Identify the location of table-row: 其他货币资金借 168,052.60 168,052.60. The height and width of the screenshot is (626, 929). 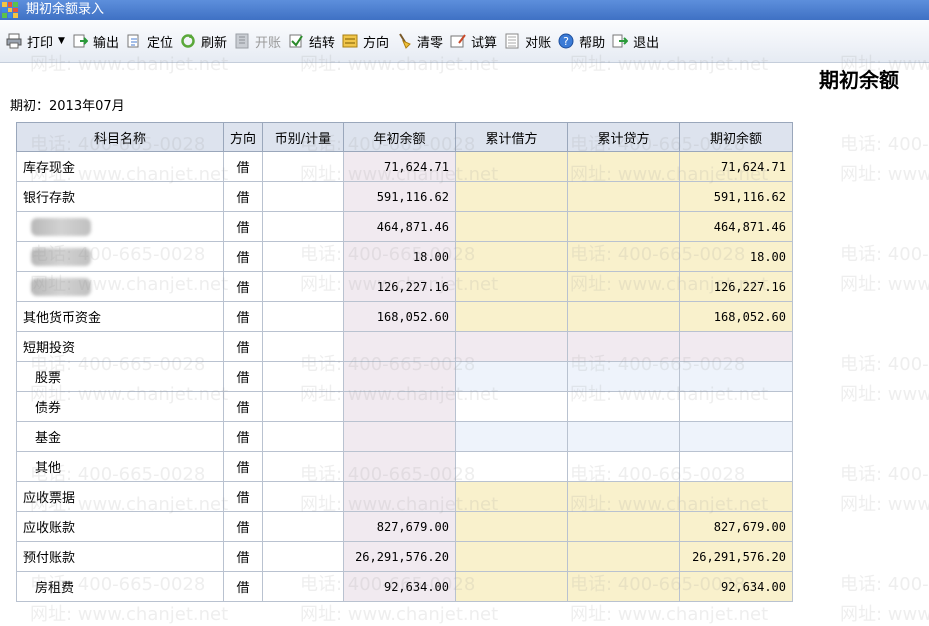
(404, 316).